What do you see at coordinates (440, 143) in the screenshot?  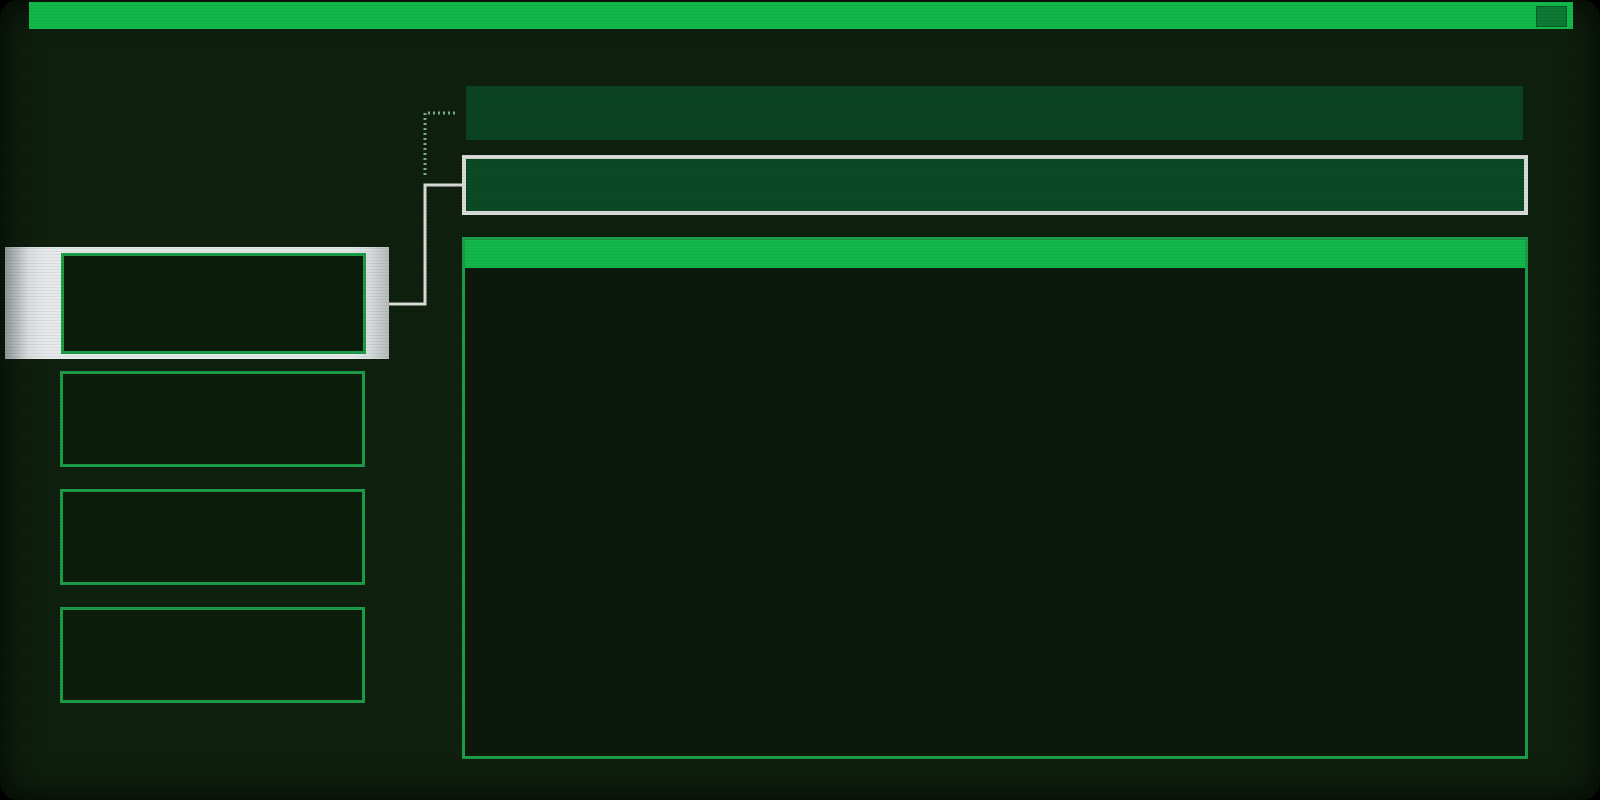 I see `connector-dotted-line` at bounding box center [440, 143].